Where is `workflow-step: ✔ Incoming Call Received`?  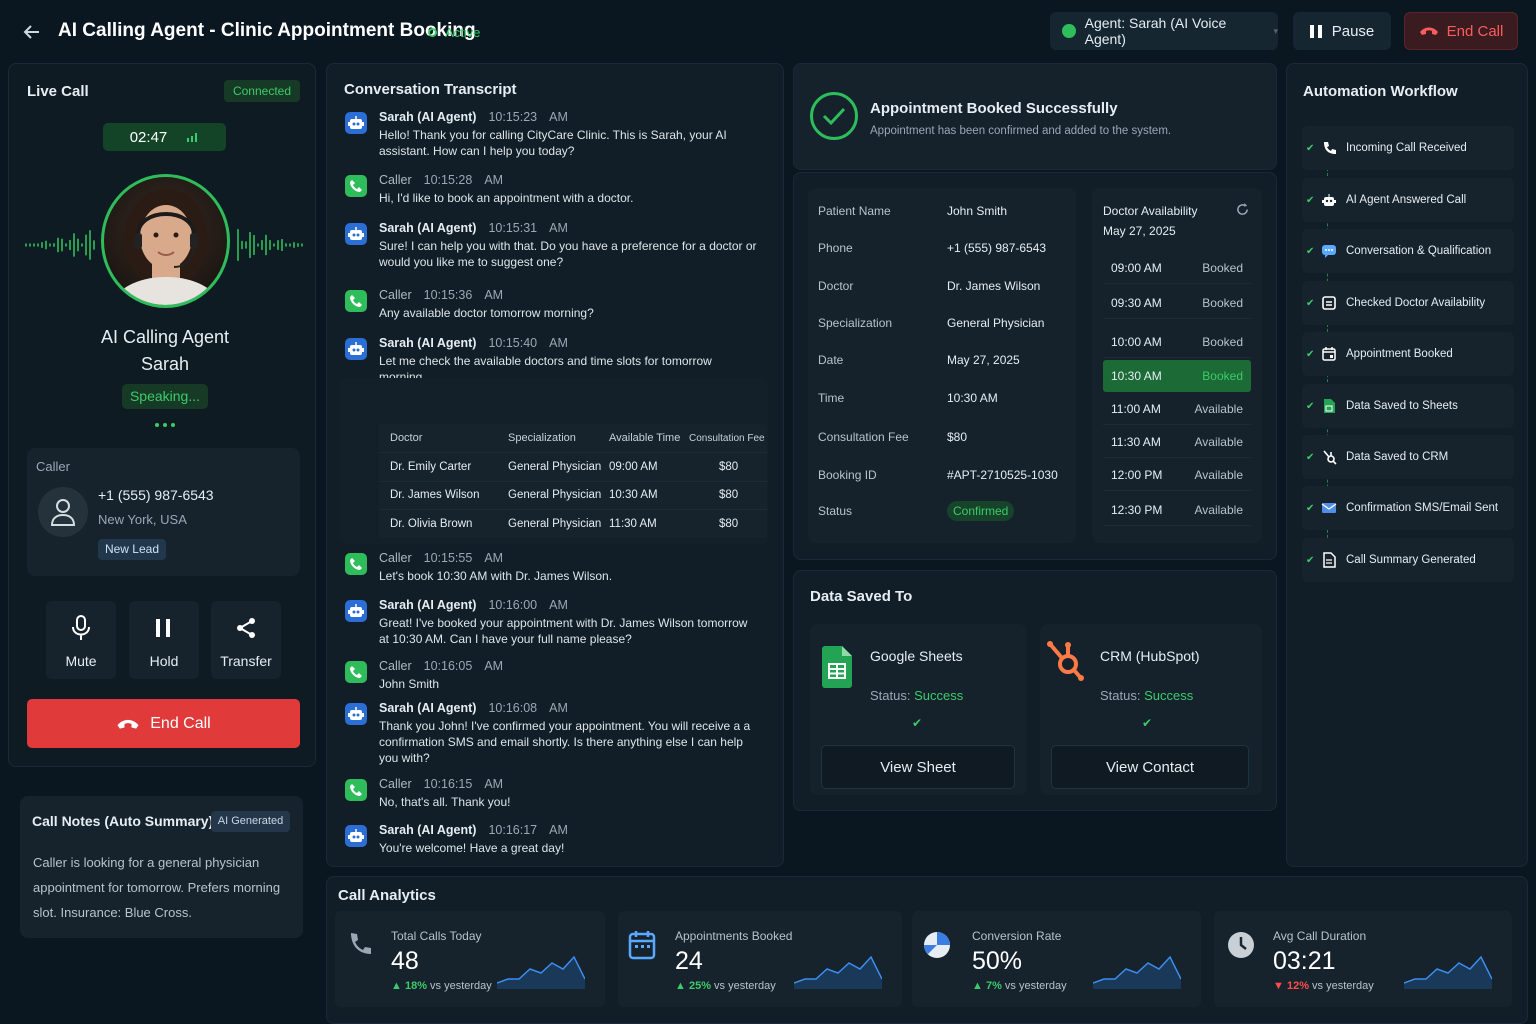 workflow-step: ✔ Incoming Call Received is located at coordinates (1408, 148).